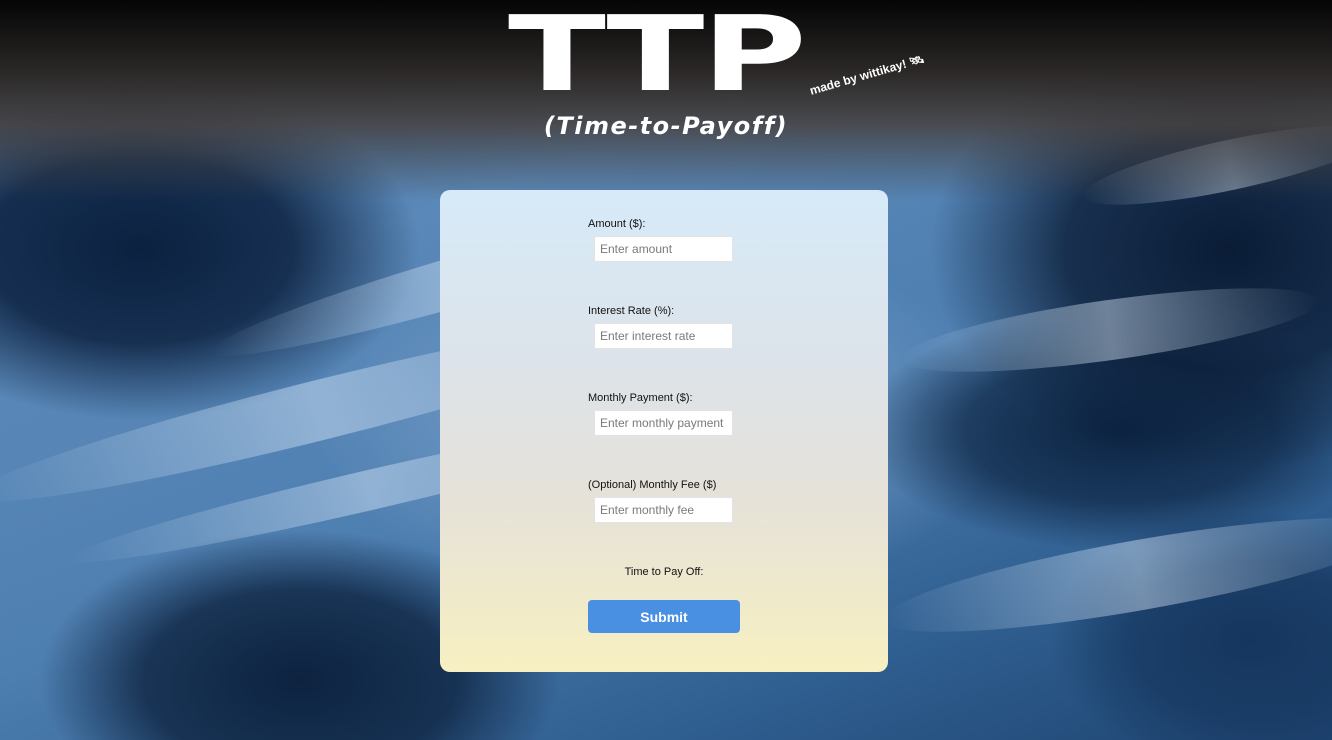  What do you see at coordinates (631, 311) in the screenshot?
I see `interest-rate-label: Interest Rate (%):` at bounding box center [631, 311].